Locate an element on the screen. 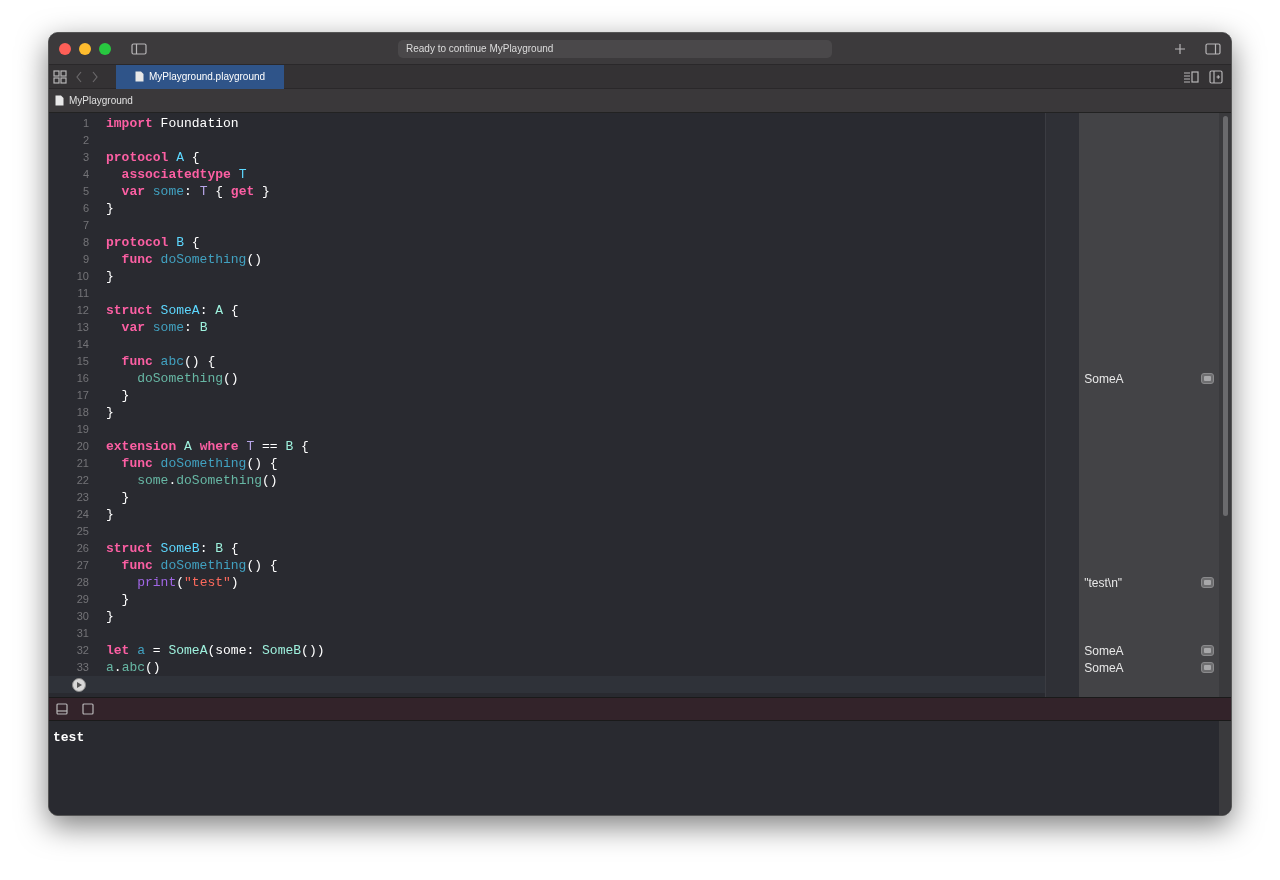 This screenshot has width=1280, height=880. code-line: struct SomeA: A { is located at coordinates (172, 310).